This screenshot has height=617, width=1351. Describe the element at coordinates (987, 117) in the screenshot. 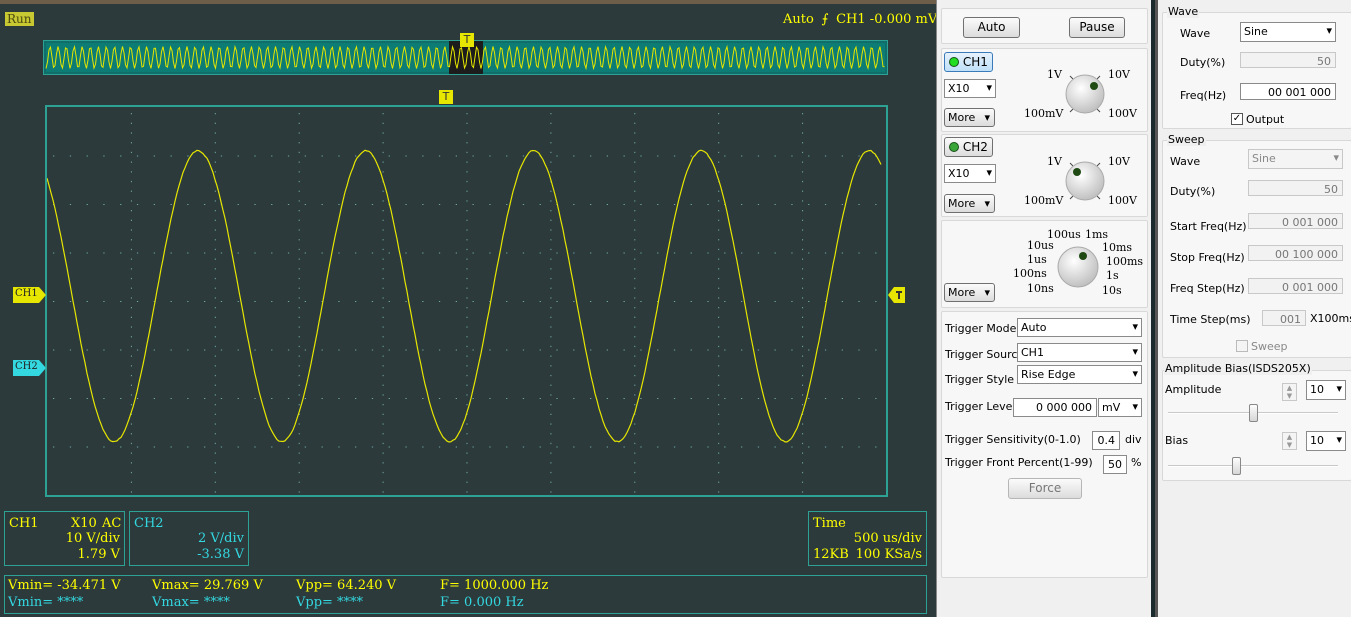

I see `chevron-down-icon: ▾` at that location.